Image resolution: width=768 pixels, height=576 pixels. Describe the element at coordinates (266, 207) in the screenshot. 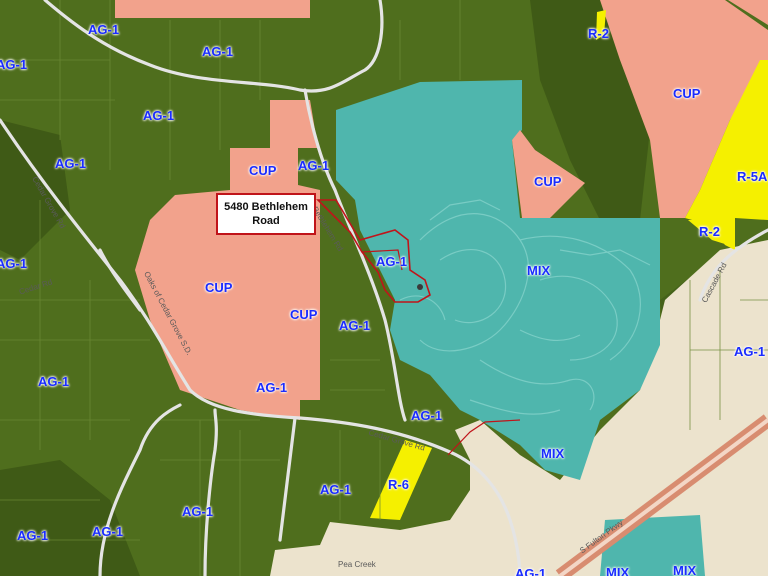

I see `callout-line-1: 5480 Bethlehem` at that location.